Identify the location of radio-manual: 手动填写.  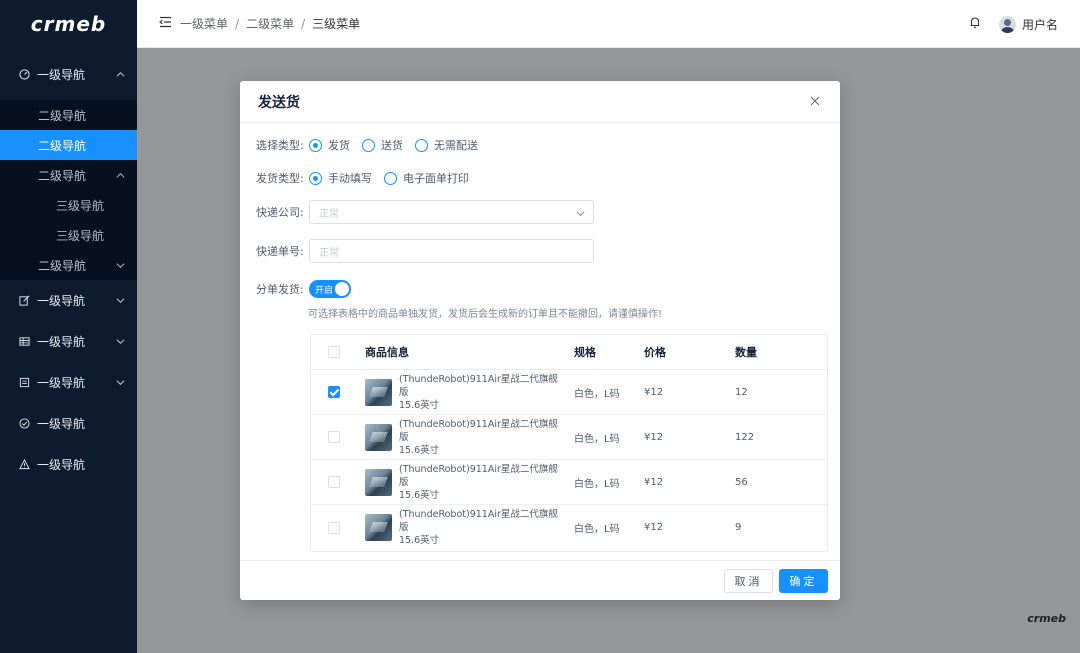
(340, 178).